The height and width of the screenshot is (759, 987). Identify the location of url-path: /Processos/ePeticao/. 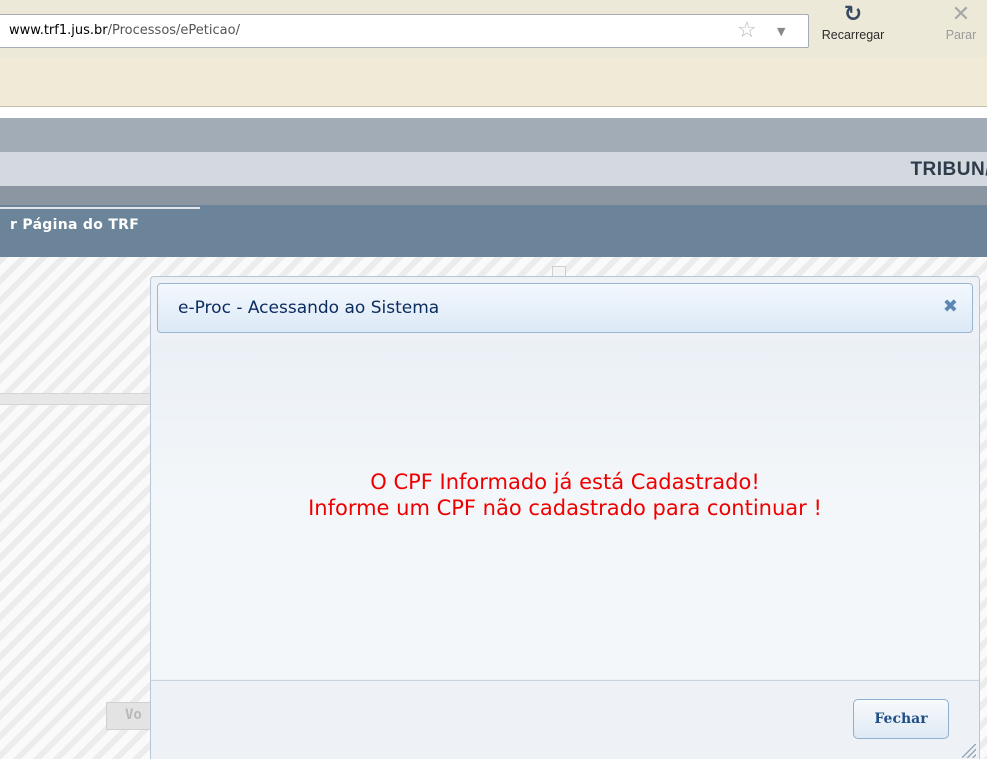
(173, 30).